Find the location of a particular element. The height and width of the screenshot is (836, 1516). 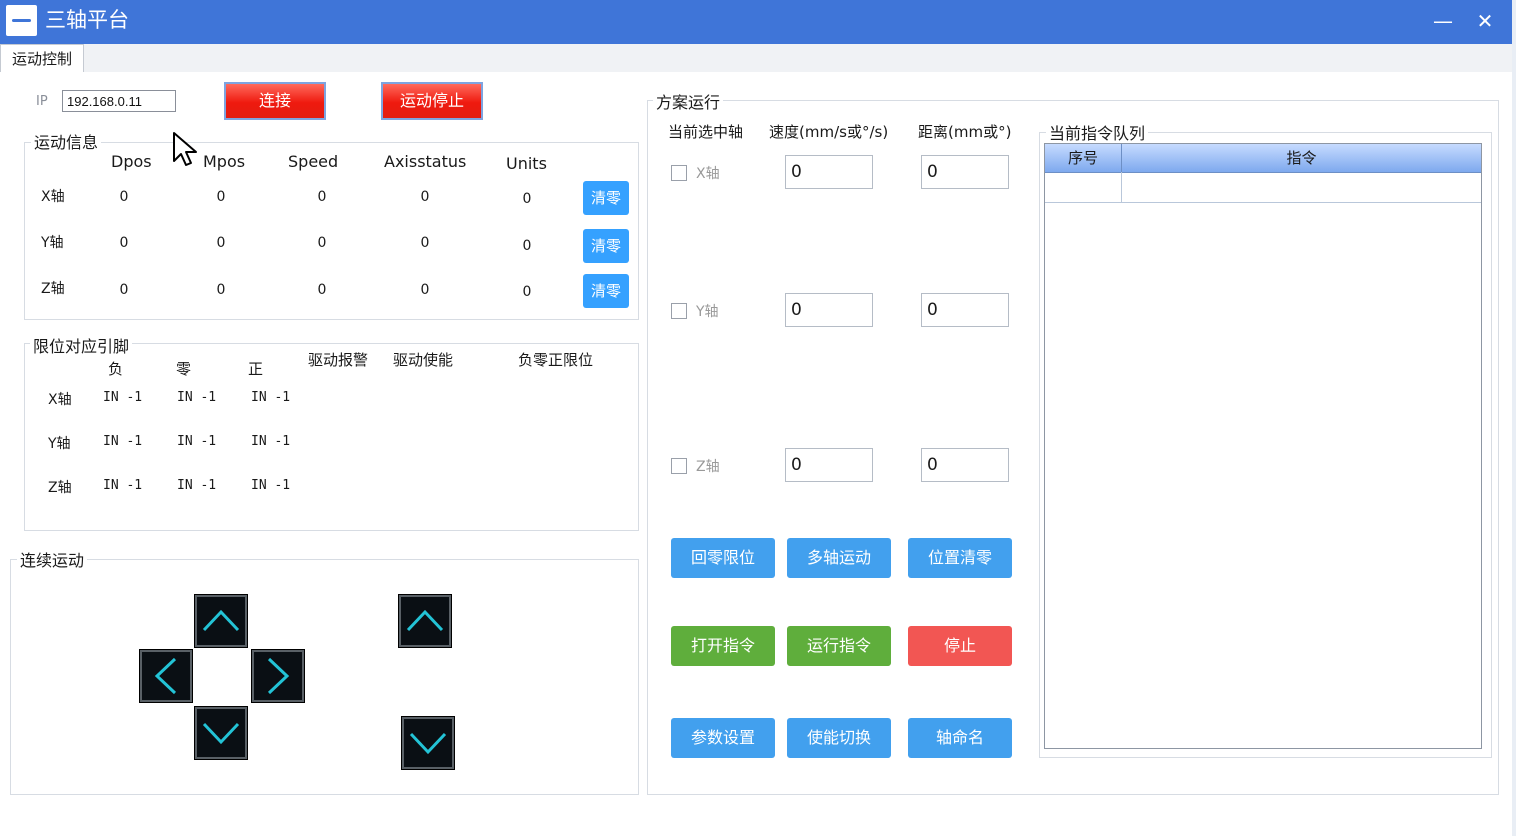

limits-z-pos: IN -1 is located at coordinates (271, 485).